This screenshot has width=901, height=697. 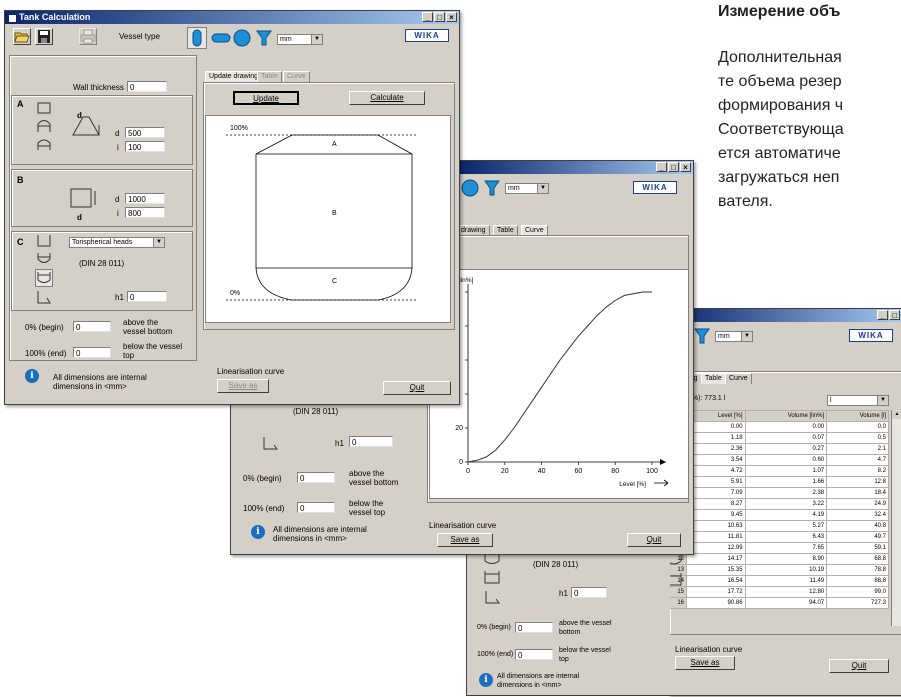 What do you see at coordinates (145, 132) in the screenshot?
I see `a-d-input: 500` at bounding box center [145, 132].